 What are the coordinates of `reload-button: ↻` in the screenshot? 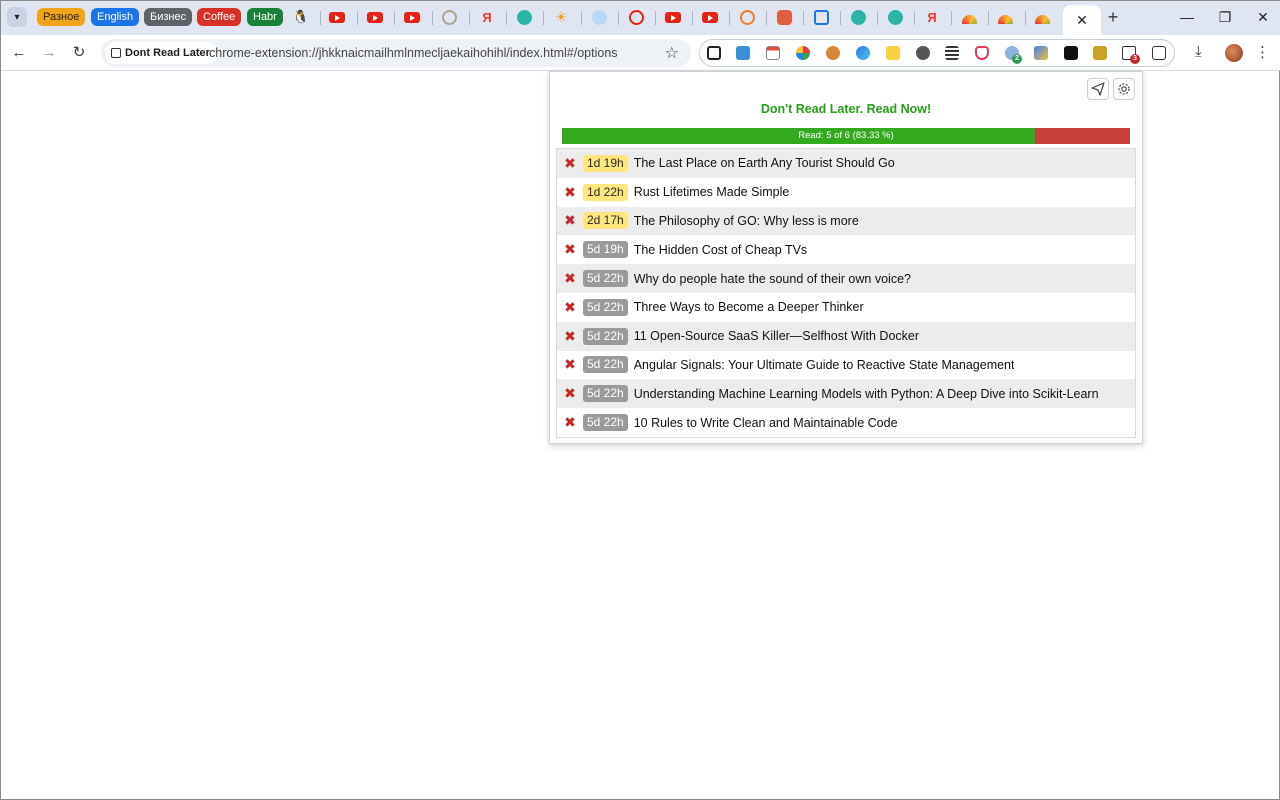 It's located at (79, 53).